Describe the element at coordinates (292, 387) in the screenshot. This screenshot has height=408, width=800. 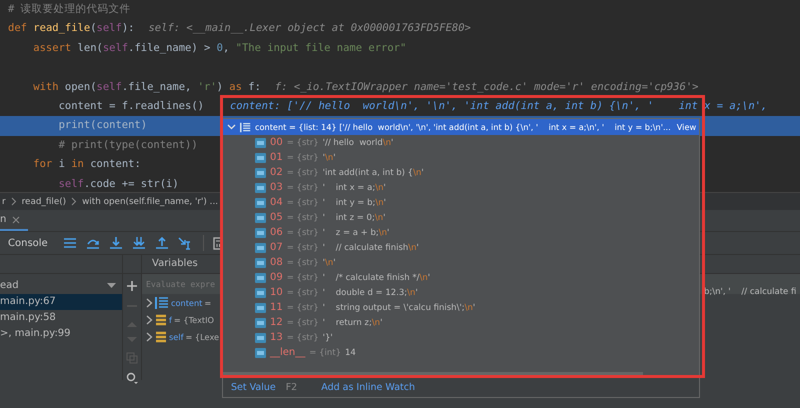
I see `shortcut-text: F2` at that location.